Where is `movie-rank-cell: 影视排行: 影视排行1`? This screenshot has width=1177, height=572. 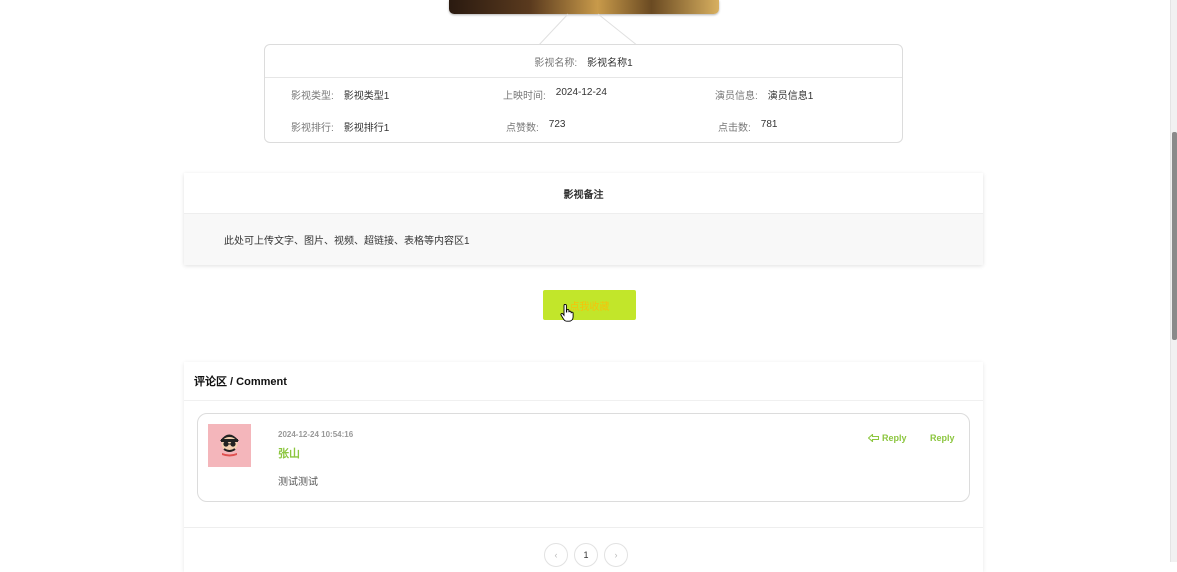
movie-rank-cell: 影视排行: 影视排行1 is located at coordinates (340, 126).